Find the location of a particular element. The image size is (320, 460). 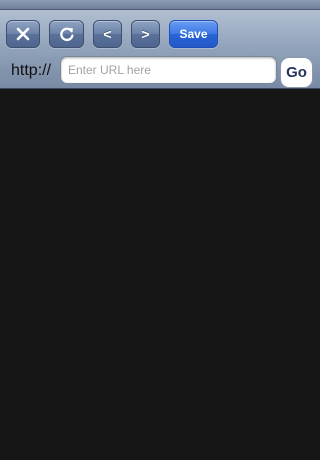

url-scheme-label: http:// is located at coordinates (31, 70).